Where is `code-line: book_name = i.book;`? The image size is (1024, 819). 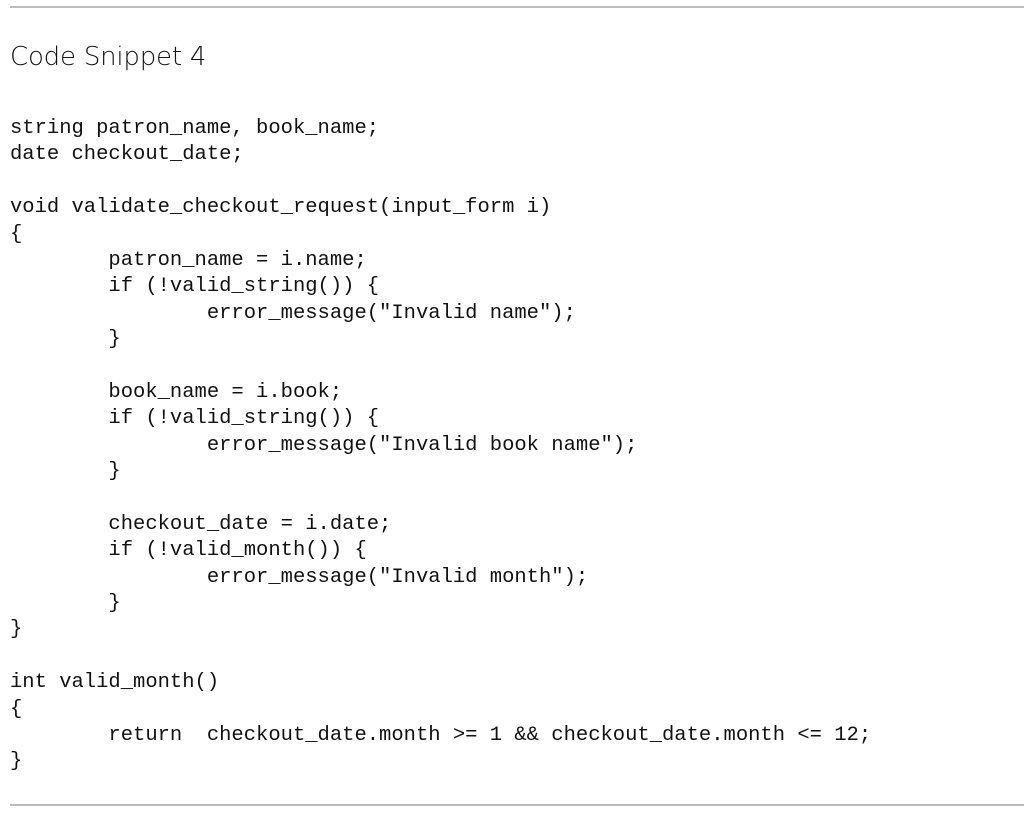 code-line: book_name = i.book; is located at coordinates (176, 392).